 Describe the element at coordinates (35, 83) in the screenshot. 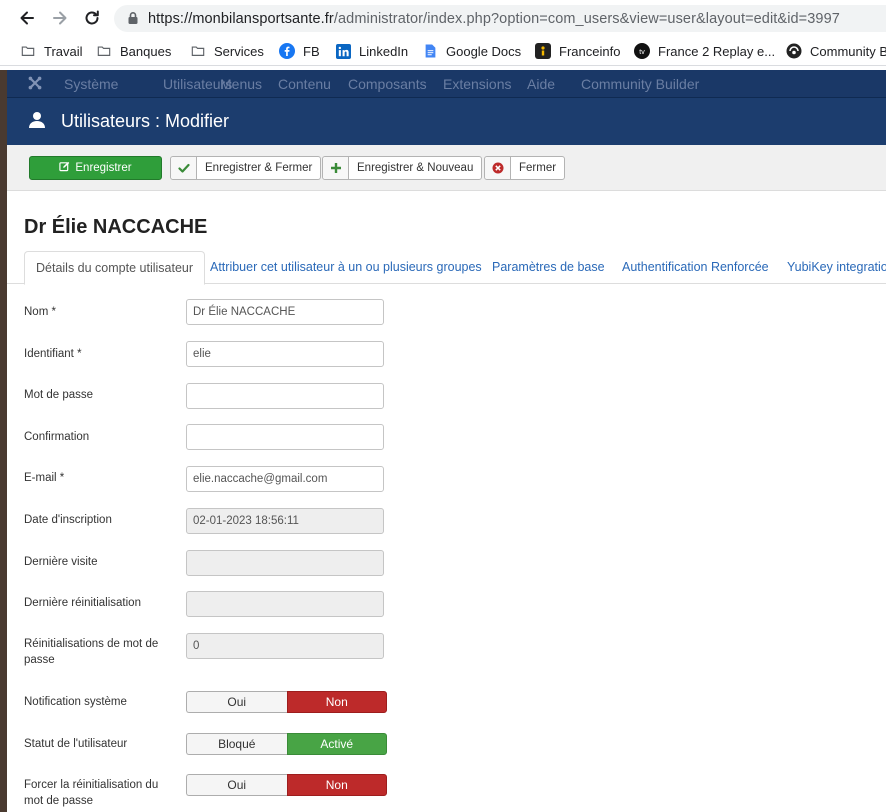

I see `joomla-logo-icon` at that location.